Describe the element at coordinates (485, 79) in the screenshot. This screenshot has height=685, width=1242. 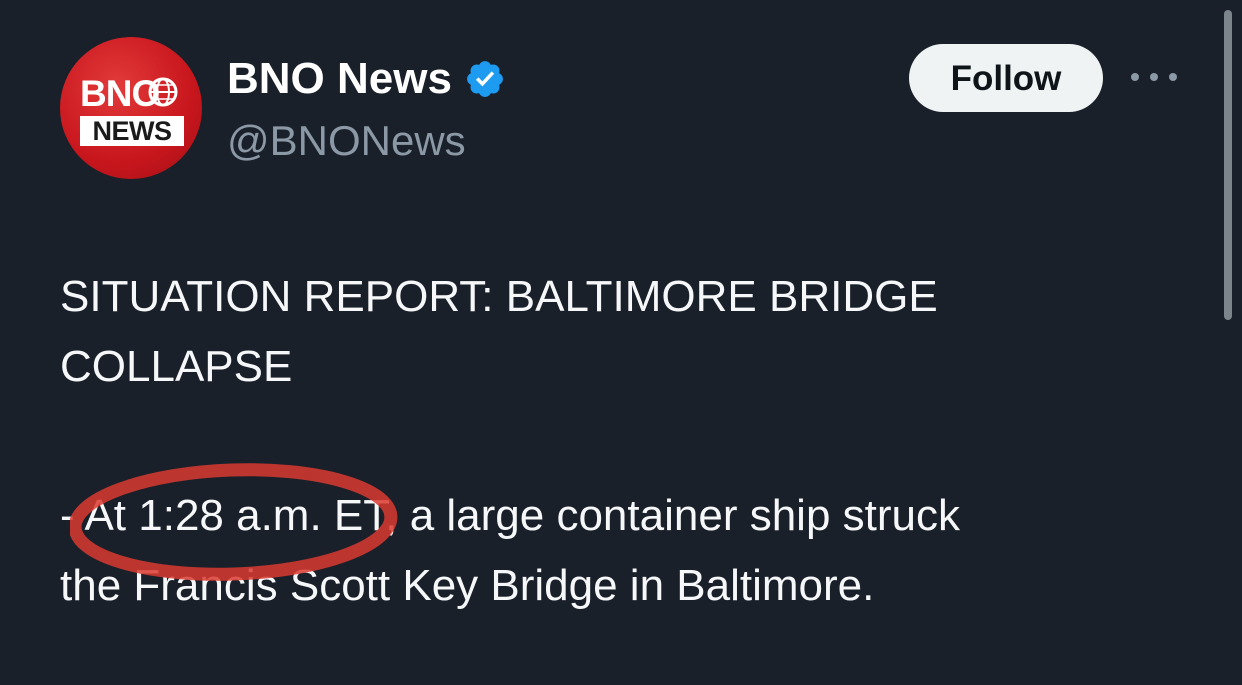
I see `verified-badge-icon` at that location.